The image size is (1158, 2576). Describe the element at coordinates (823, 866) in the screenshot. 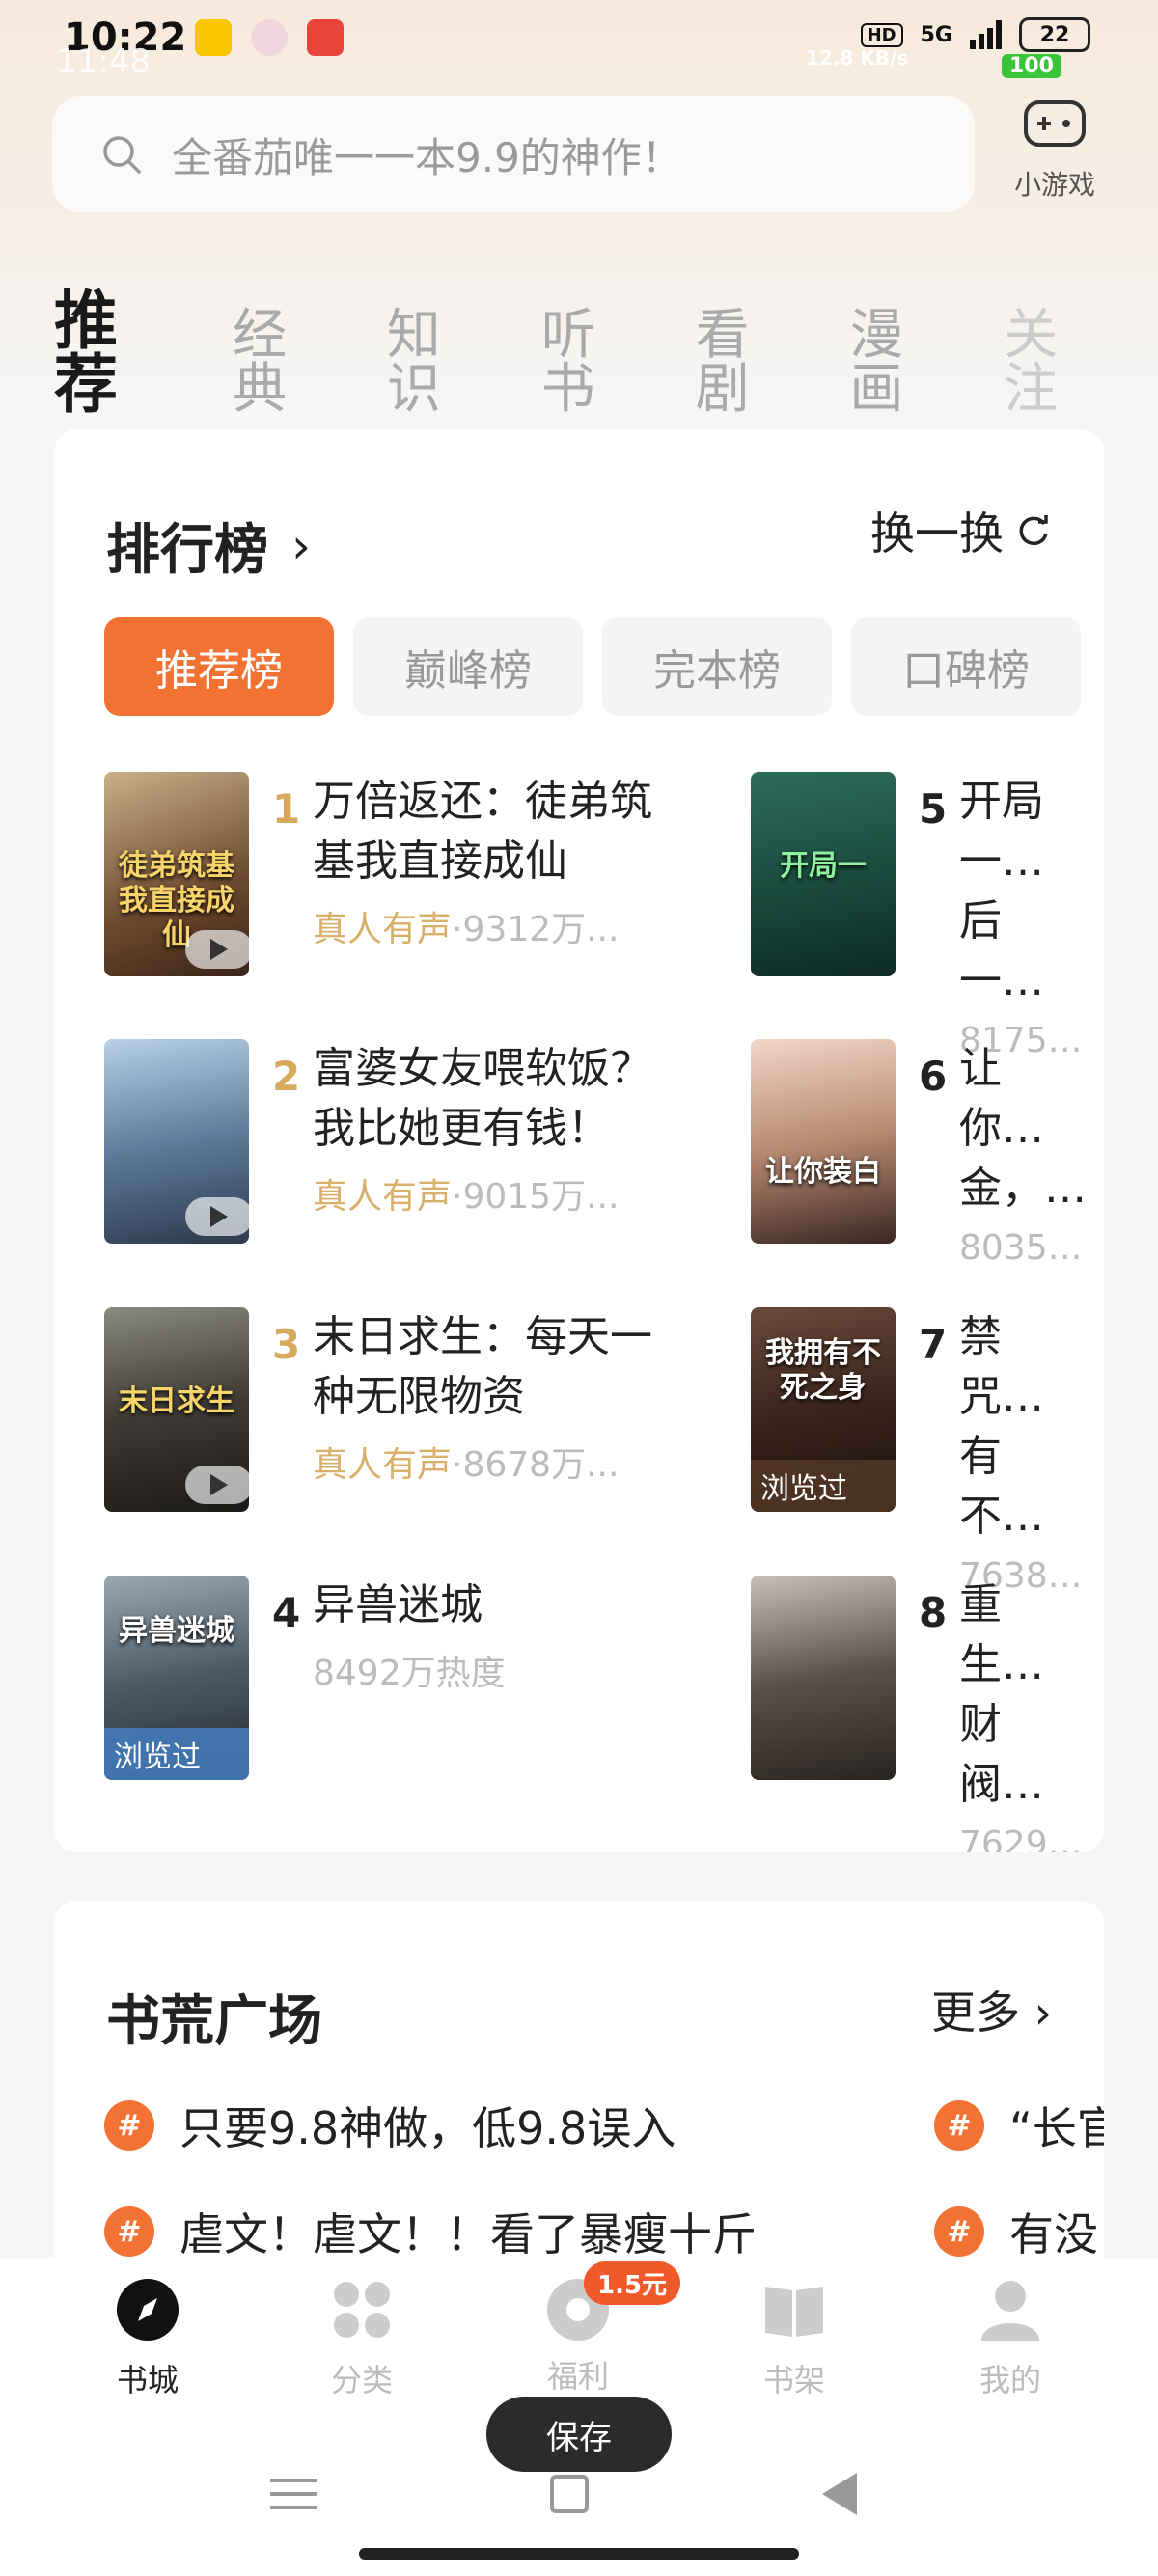

I see `cover-title: 开局一` at that location.